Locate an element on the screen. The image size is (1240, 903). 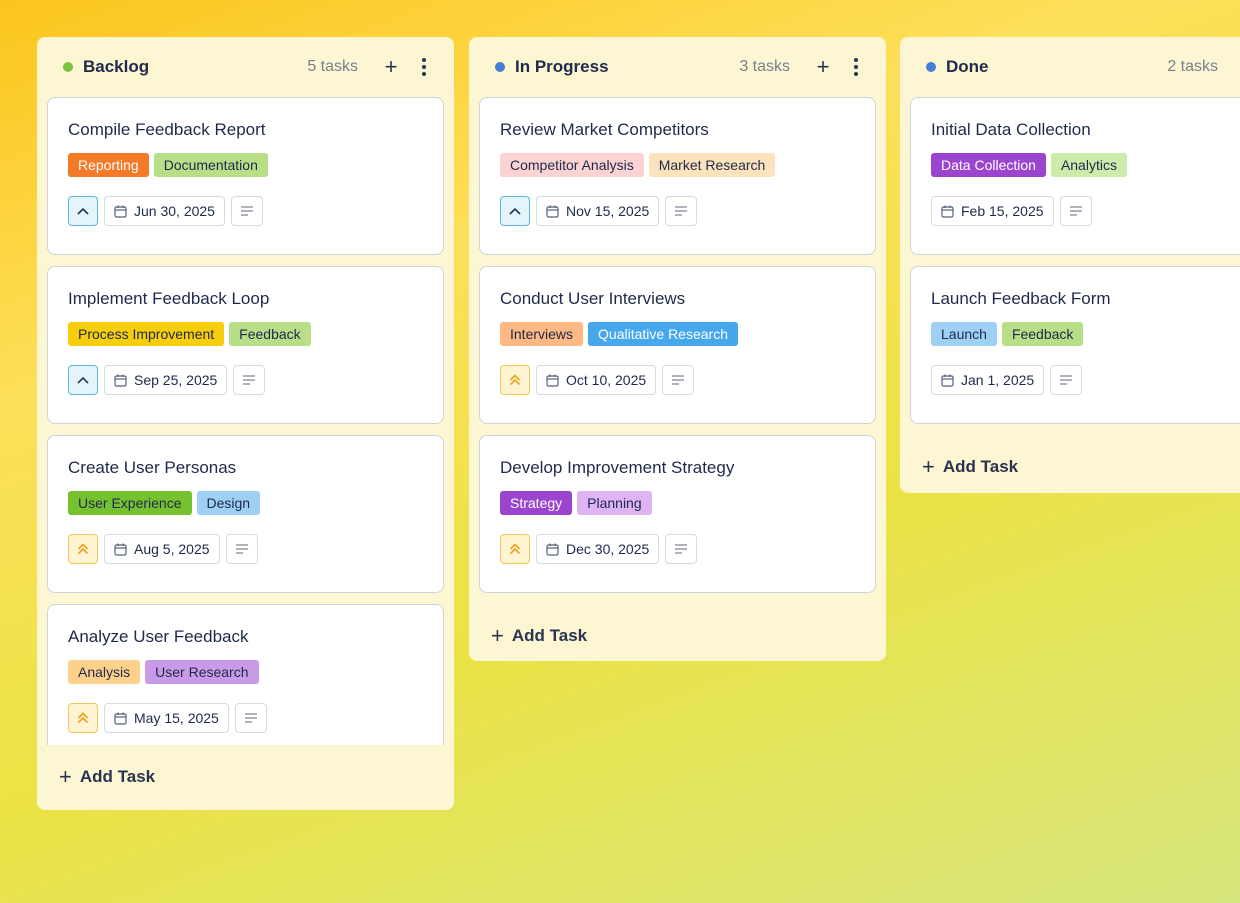
due-date: Dec 30, 2025 is located at coordinates (608, 549).